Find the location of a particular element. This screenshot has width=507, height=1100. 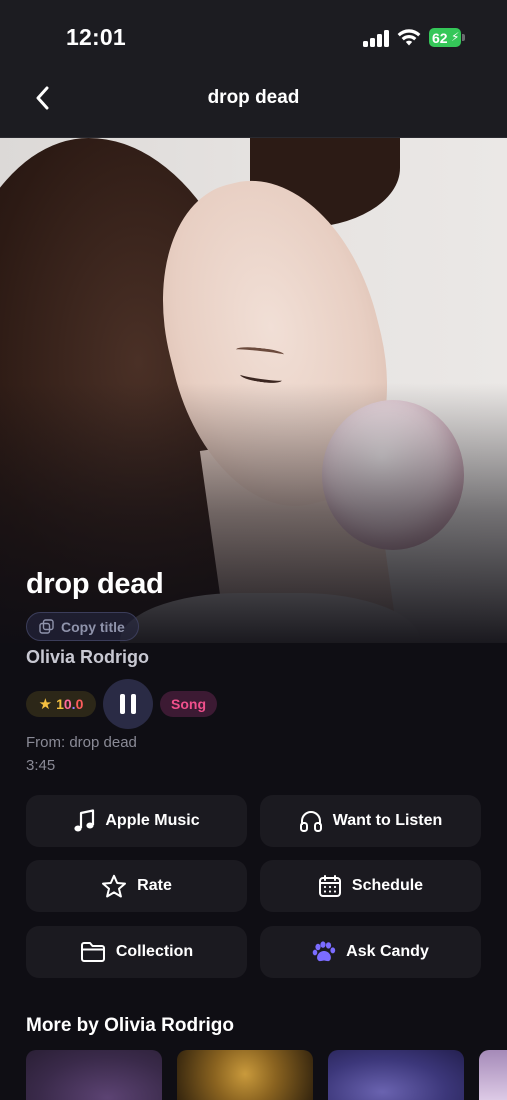

apple-music-button: Apple Music is located at coordinates (136, 821).